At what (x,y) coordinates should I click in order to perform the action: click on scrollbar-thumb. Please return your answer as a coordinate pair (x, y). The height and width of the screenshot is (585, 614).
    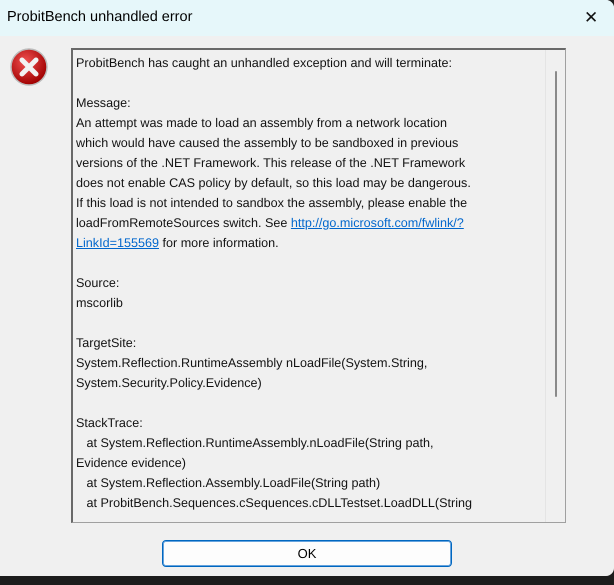
    Looking at the image, I should click on (555, 234).